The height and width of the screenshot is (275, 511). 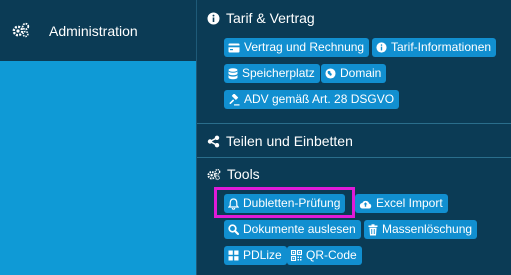 What do you see at coordinates (233, 73) in the screenshot?
I see `database-icon` at bounding box center [233, 73].